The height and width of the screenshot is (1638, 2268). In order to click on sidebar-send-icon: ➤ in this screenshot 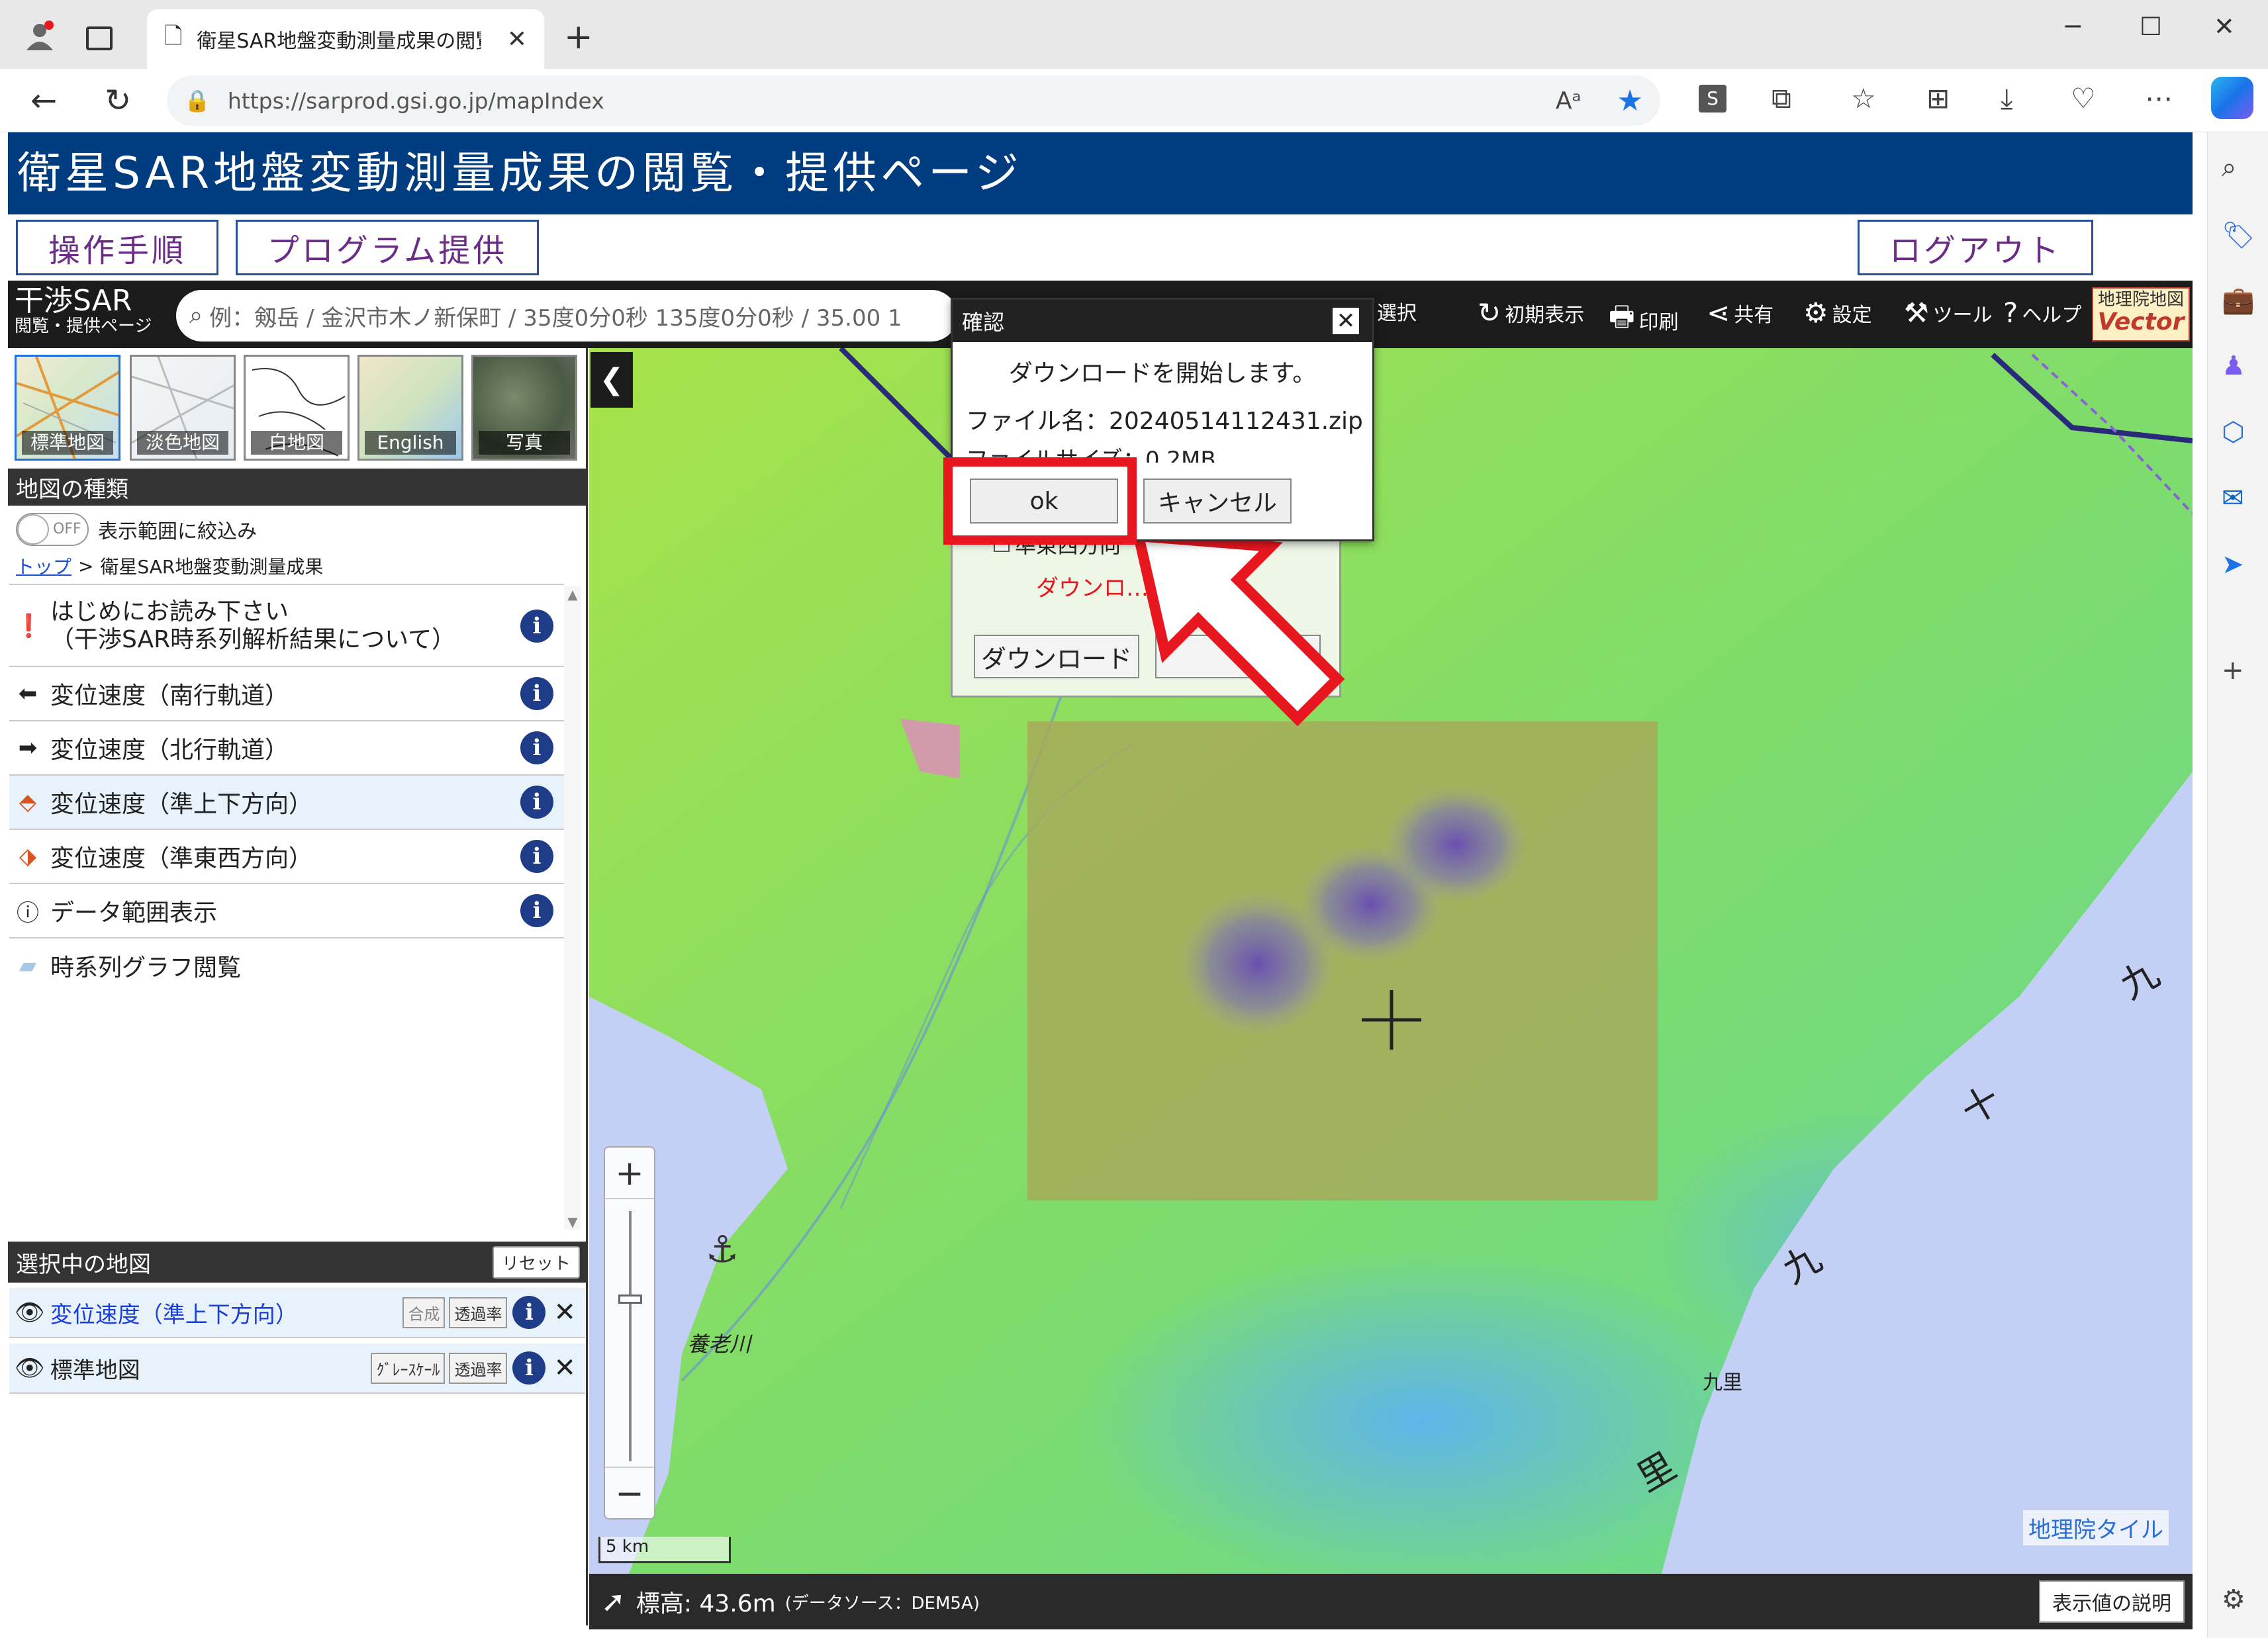, I will do `click(2233, 564)`.